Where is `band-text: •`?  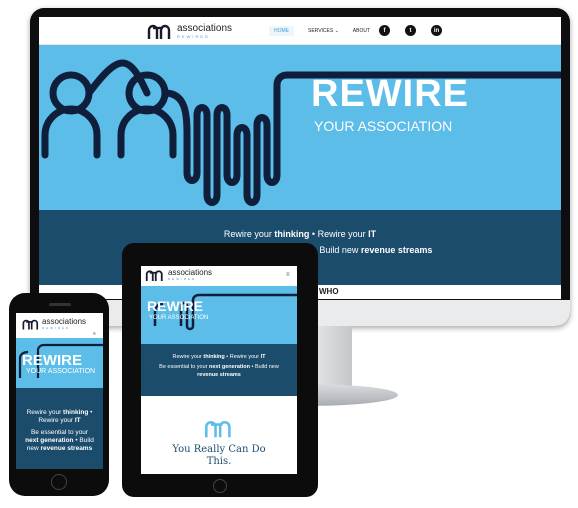
band-text: • is located at coordinates (90, 412).